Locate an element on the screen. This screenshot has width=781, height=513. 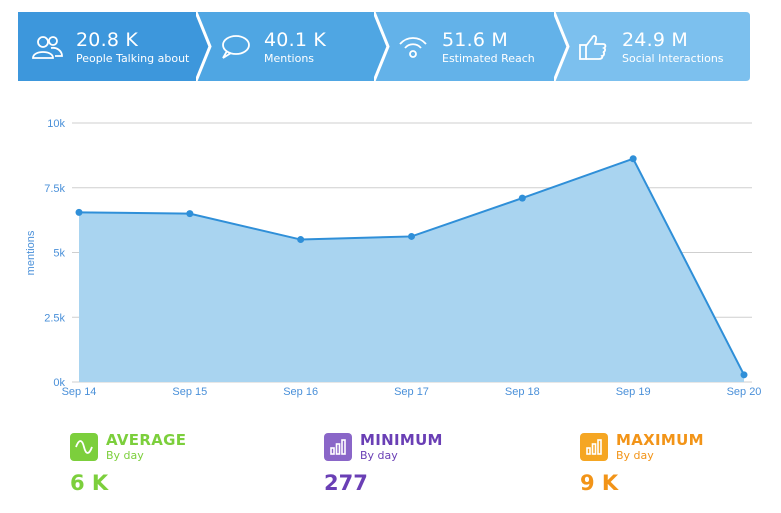
kpi-label: Social Interactions is located at coordinates (673, 58).